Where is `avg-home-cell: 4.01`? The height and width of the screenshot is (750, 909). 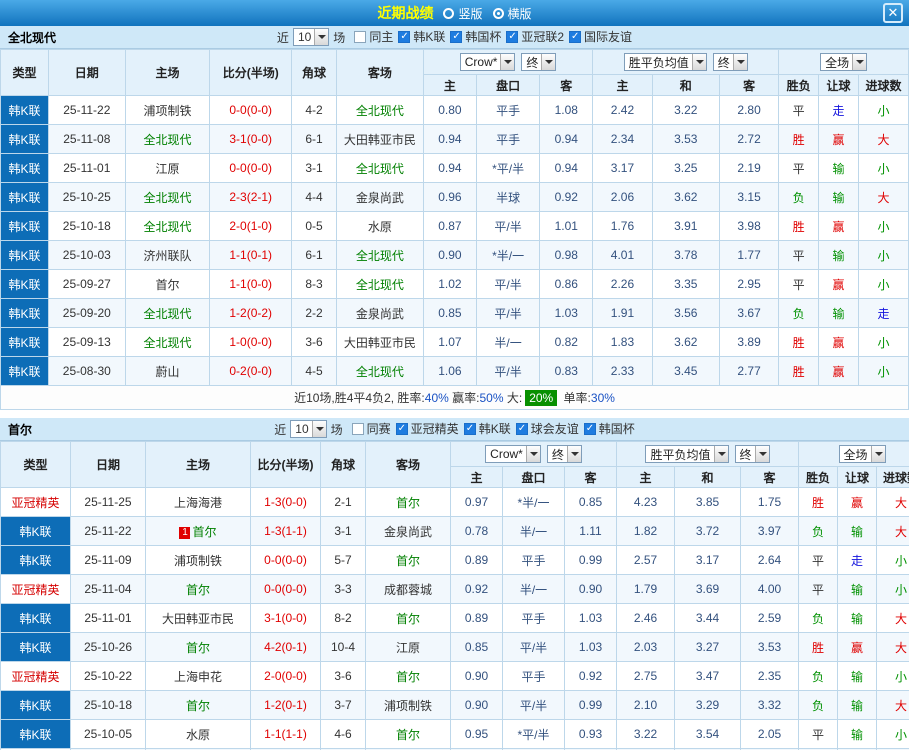 avg-home-cell: 4.01 is located at coordinates (622, 255).